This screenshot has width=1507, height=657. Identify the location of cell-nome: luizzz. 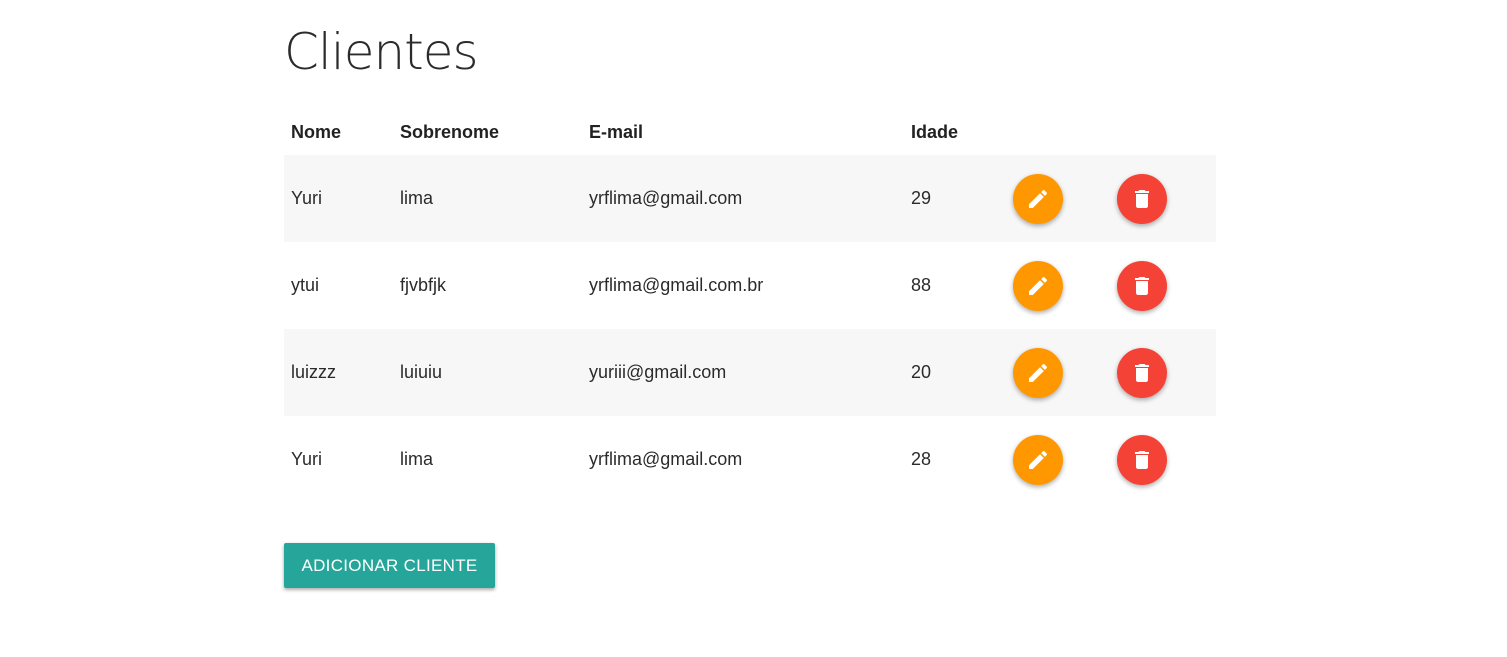
(314, 372).